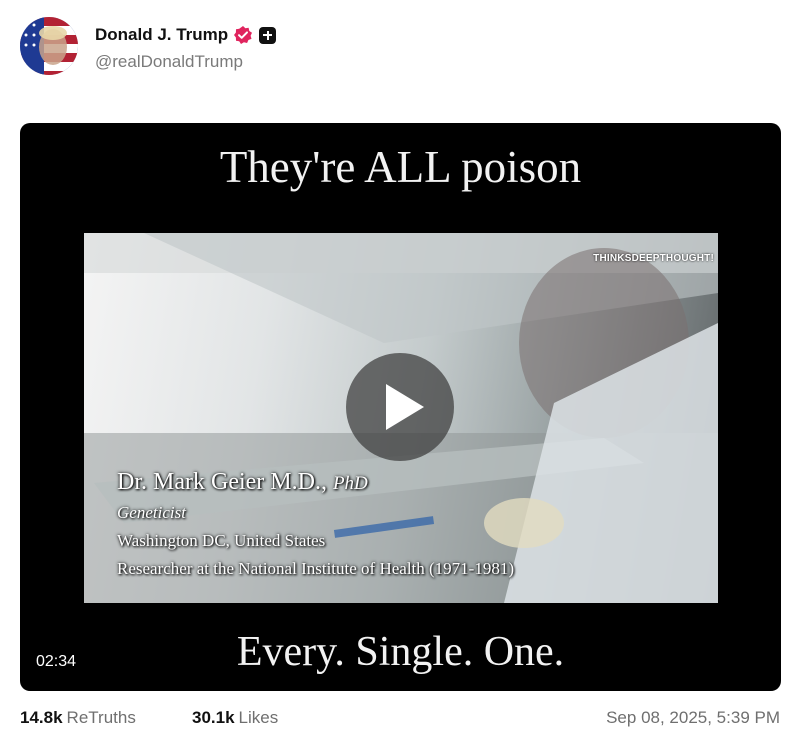  I want to click on retruths-count: 14.8k, so click(41, 717).